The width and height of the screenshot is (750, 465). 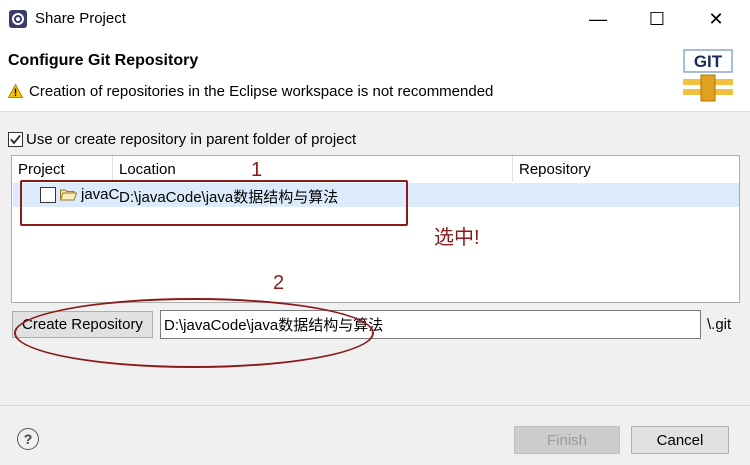 What do you see at coordinates (313, 169) in the screenshot?
I see `column-header-location: Location` at bounding box center [313, 169].